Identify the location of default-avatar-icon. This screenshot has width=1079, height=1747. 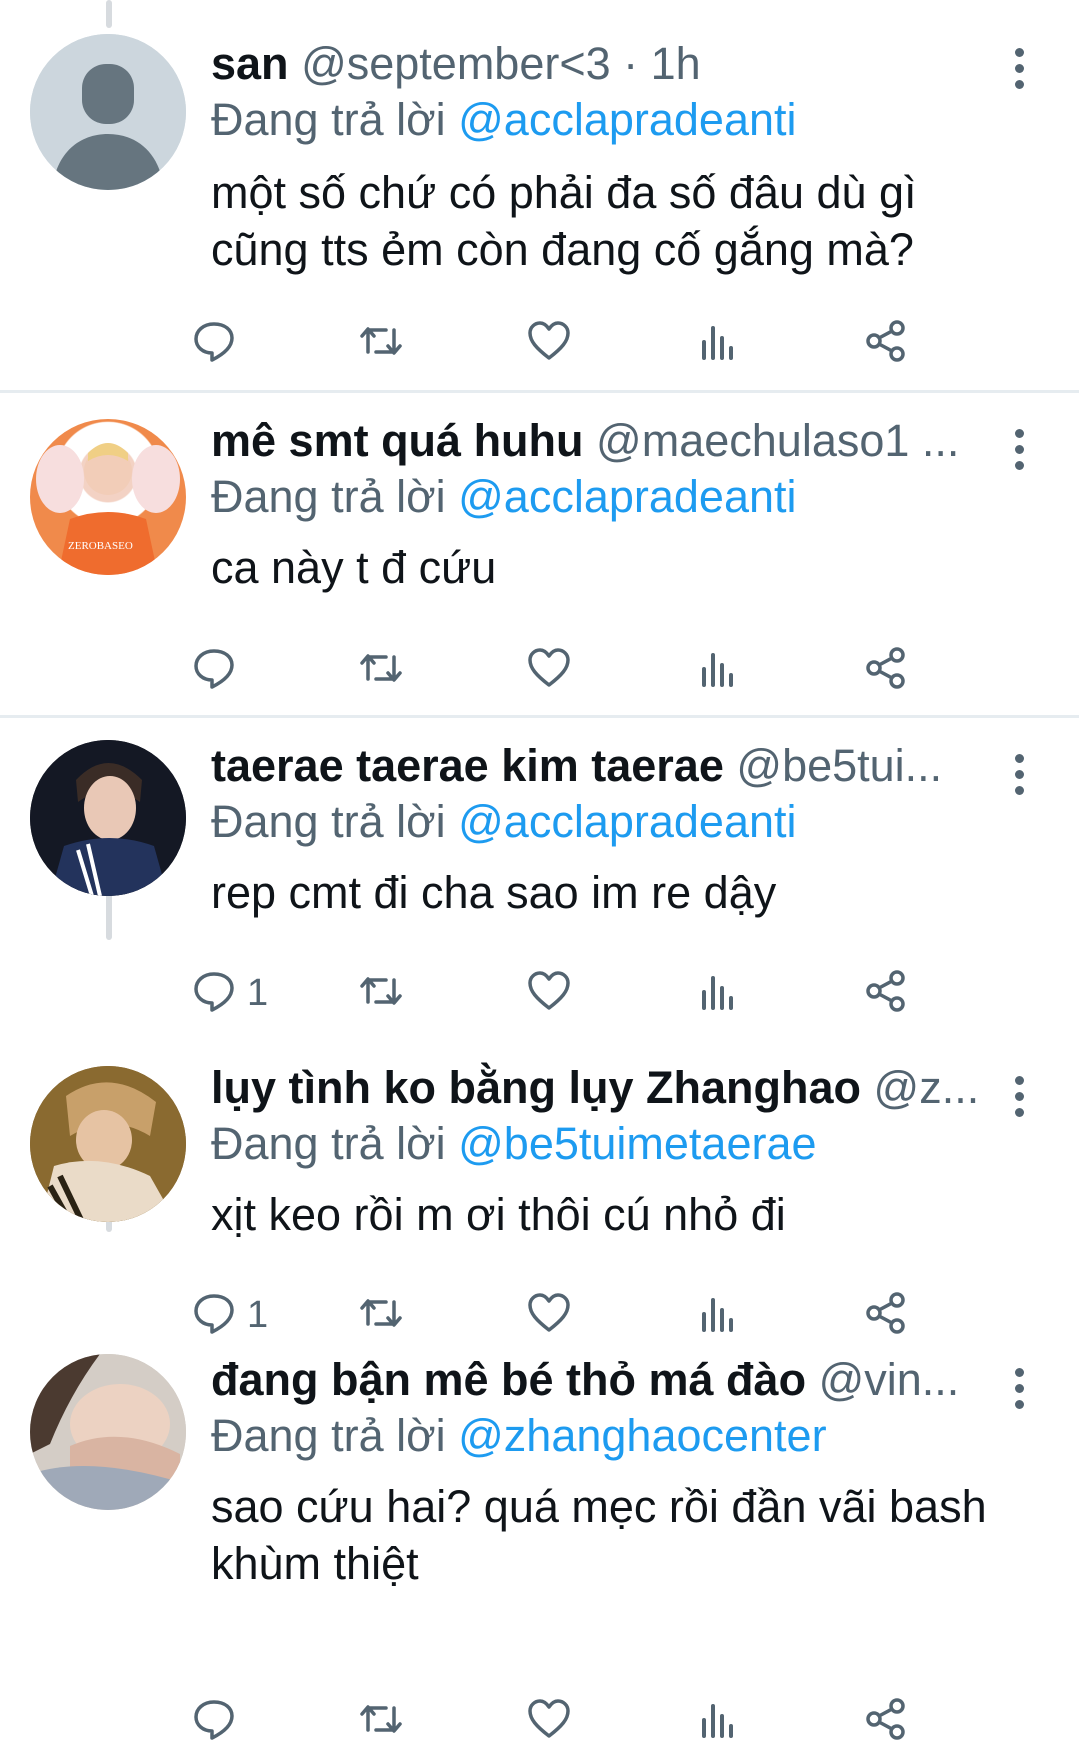
(108, 112).